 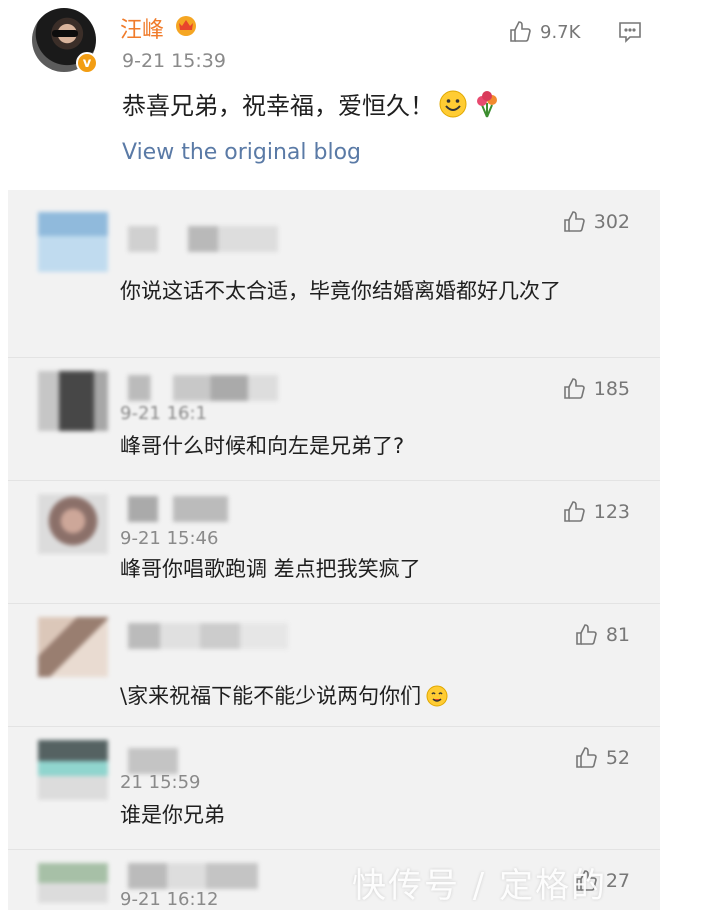 I want to click on post-username: 汪峰, so click(x=142, y=28).